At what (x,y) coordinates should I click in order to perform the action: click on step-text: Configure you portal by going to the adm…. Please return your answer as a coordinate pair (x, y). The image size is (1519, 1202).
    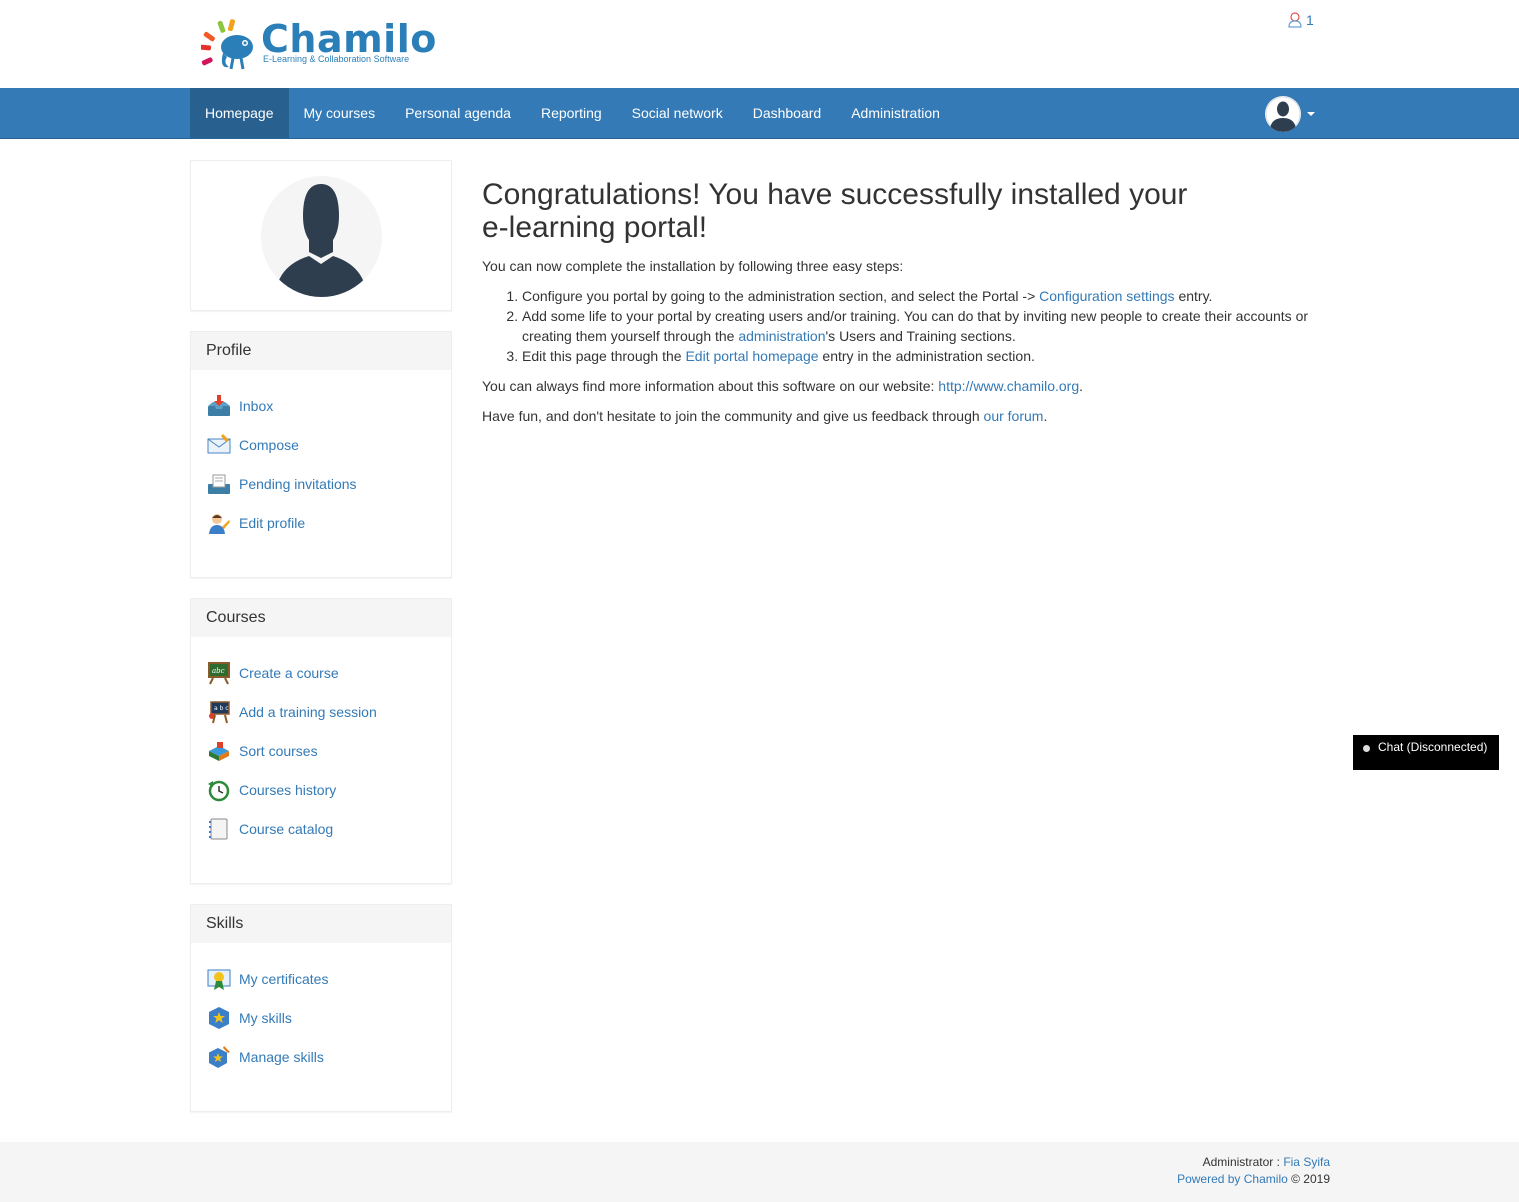
    Looking at the image, I should click on (781, 296).